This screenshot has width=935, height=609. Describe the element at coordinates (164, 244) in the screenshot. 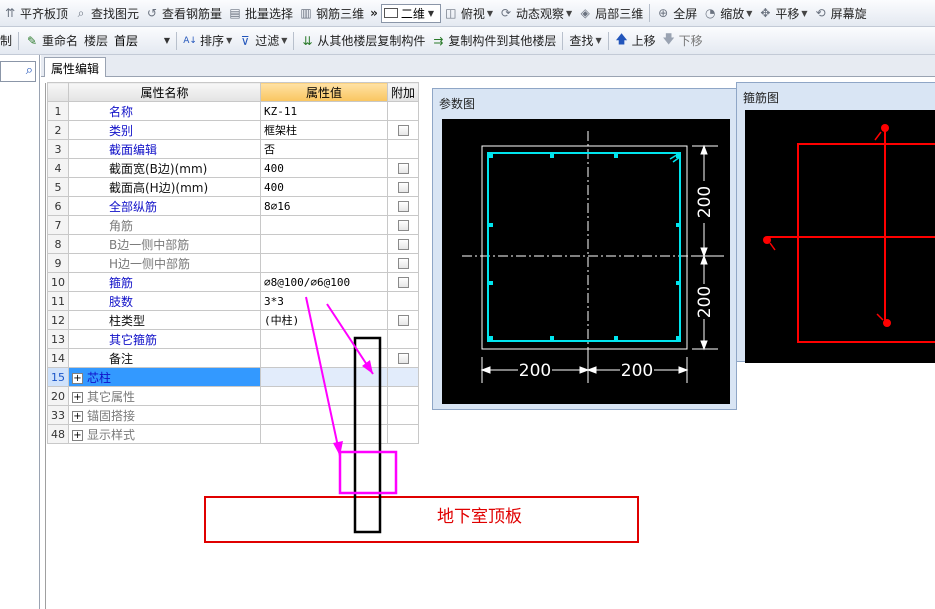

I see `property-name-cell: B边一侧中部筋` at that location.